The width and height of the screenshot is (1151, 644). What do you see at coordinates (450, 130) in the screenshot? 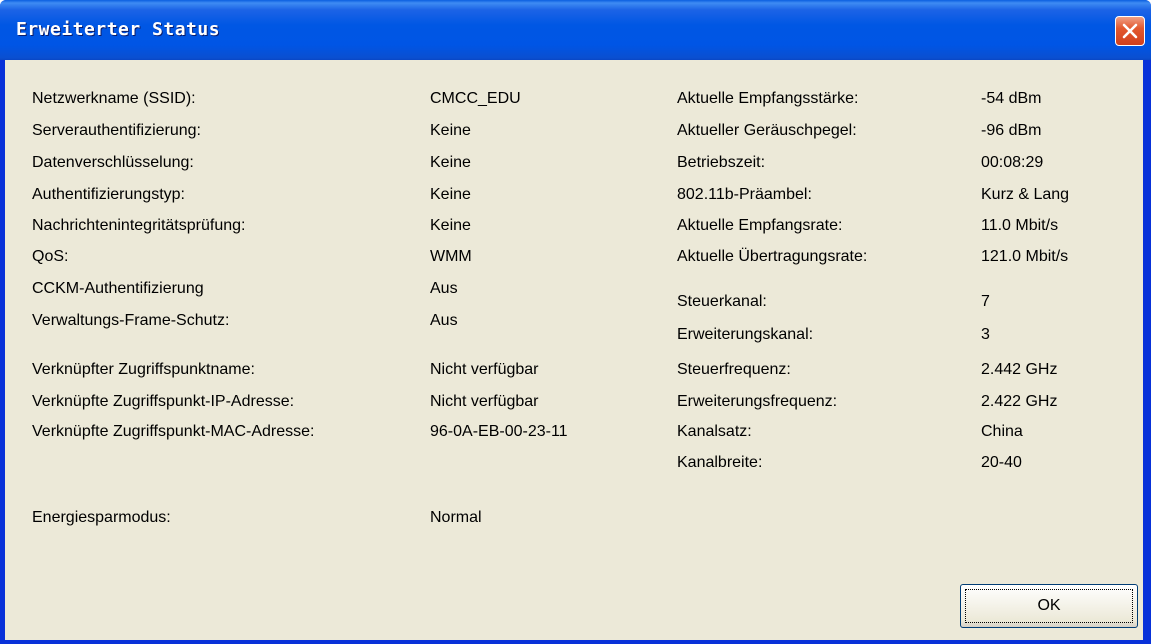
I see `value-server-auth: Keine` at bounding box center [450, 130].